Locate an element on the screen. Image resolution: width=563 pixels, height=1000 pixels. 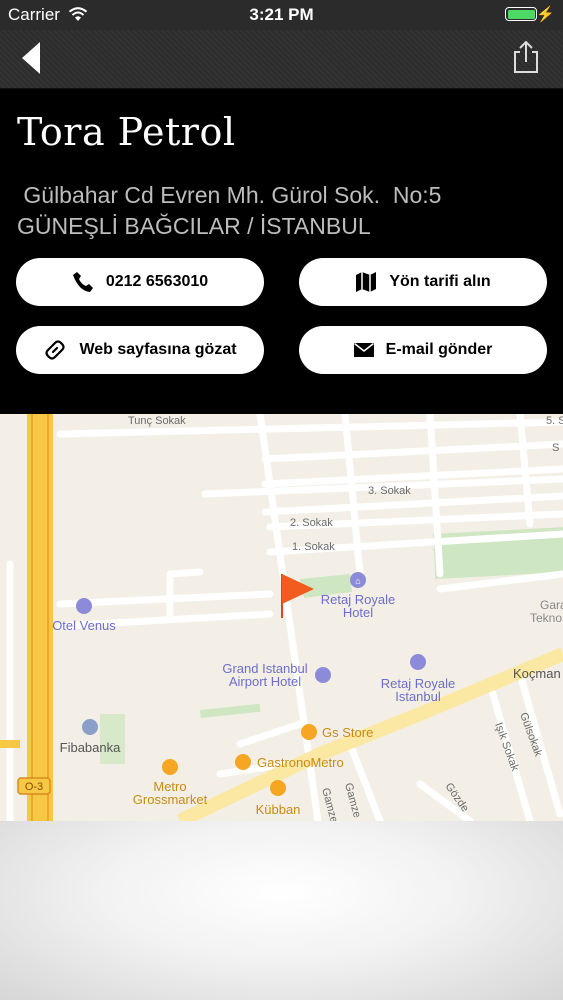
clock: 3:21 PM is located at coordinates (281, 14).